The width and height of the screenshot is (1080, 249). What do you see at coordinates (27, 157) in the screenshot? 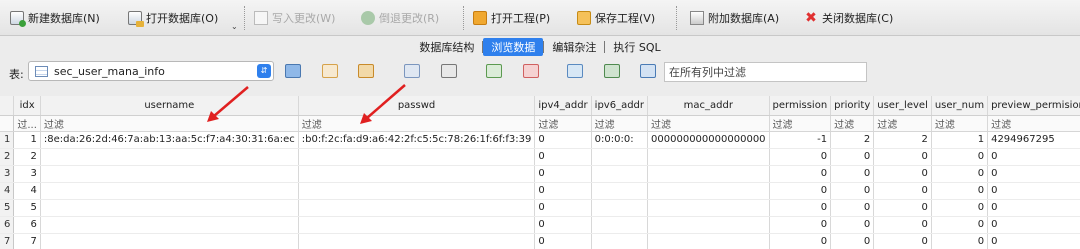
I see `cell-idx: 2` at bounding box center [27, 157].